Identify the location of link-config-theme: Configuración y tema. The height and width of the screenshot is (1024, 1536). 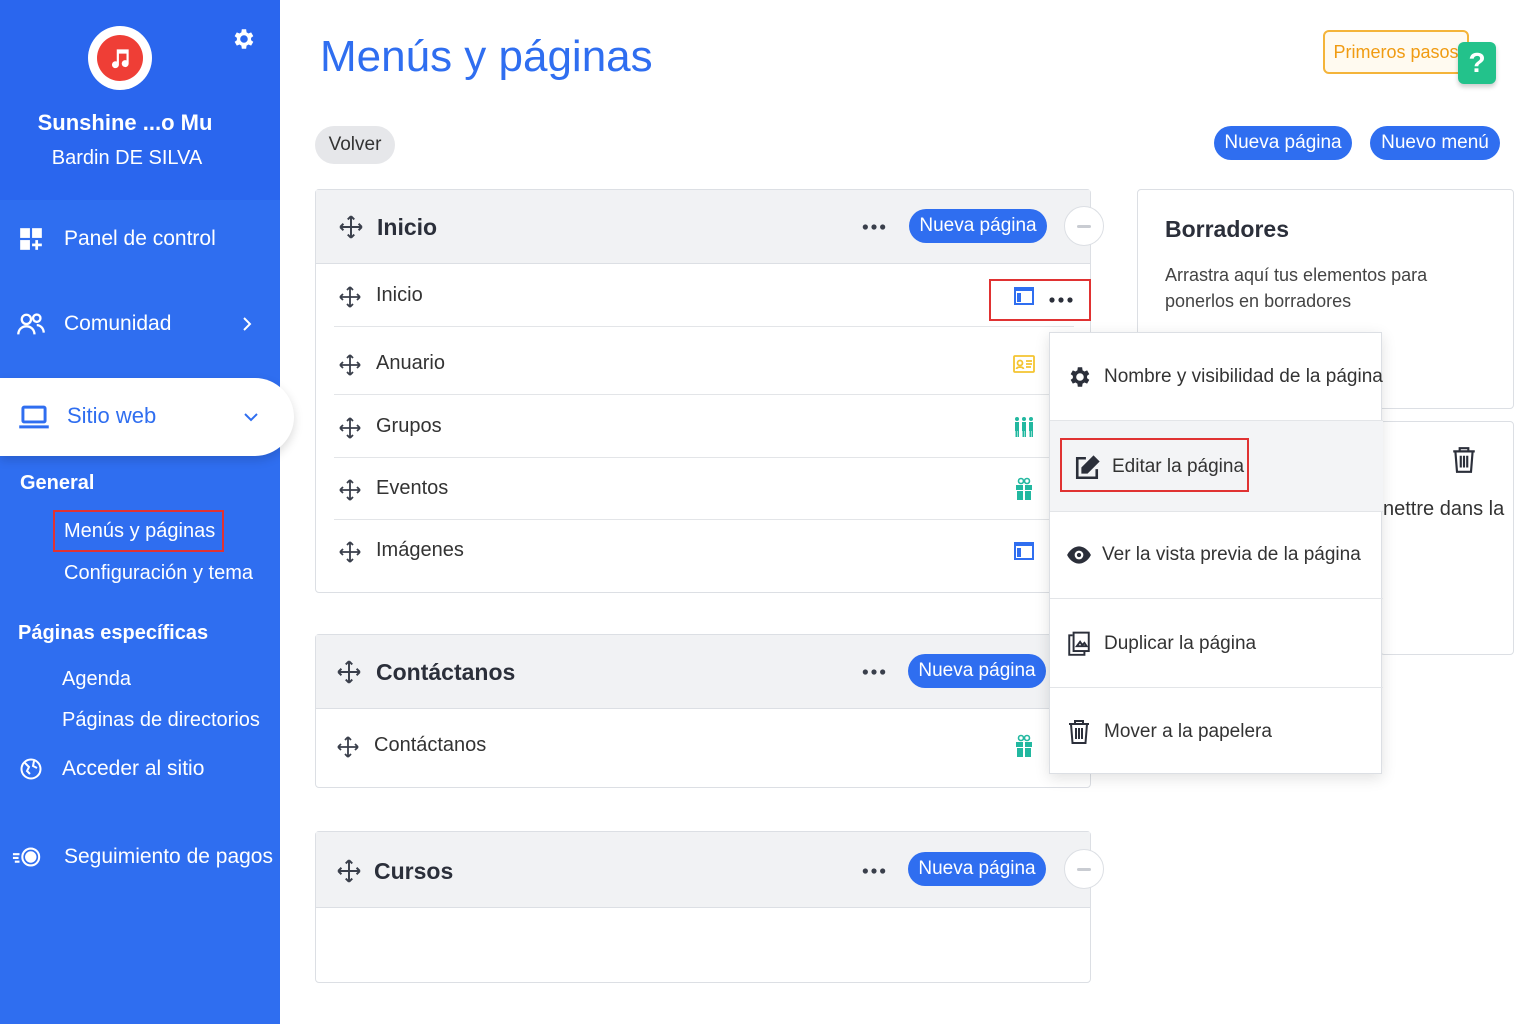
(158, 573).